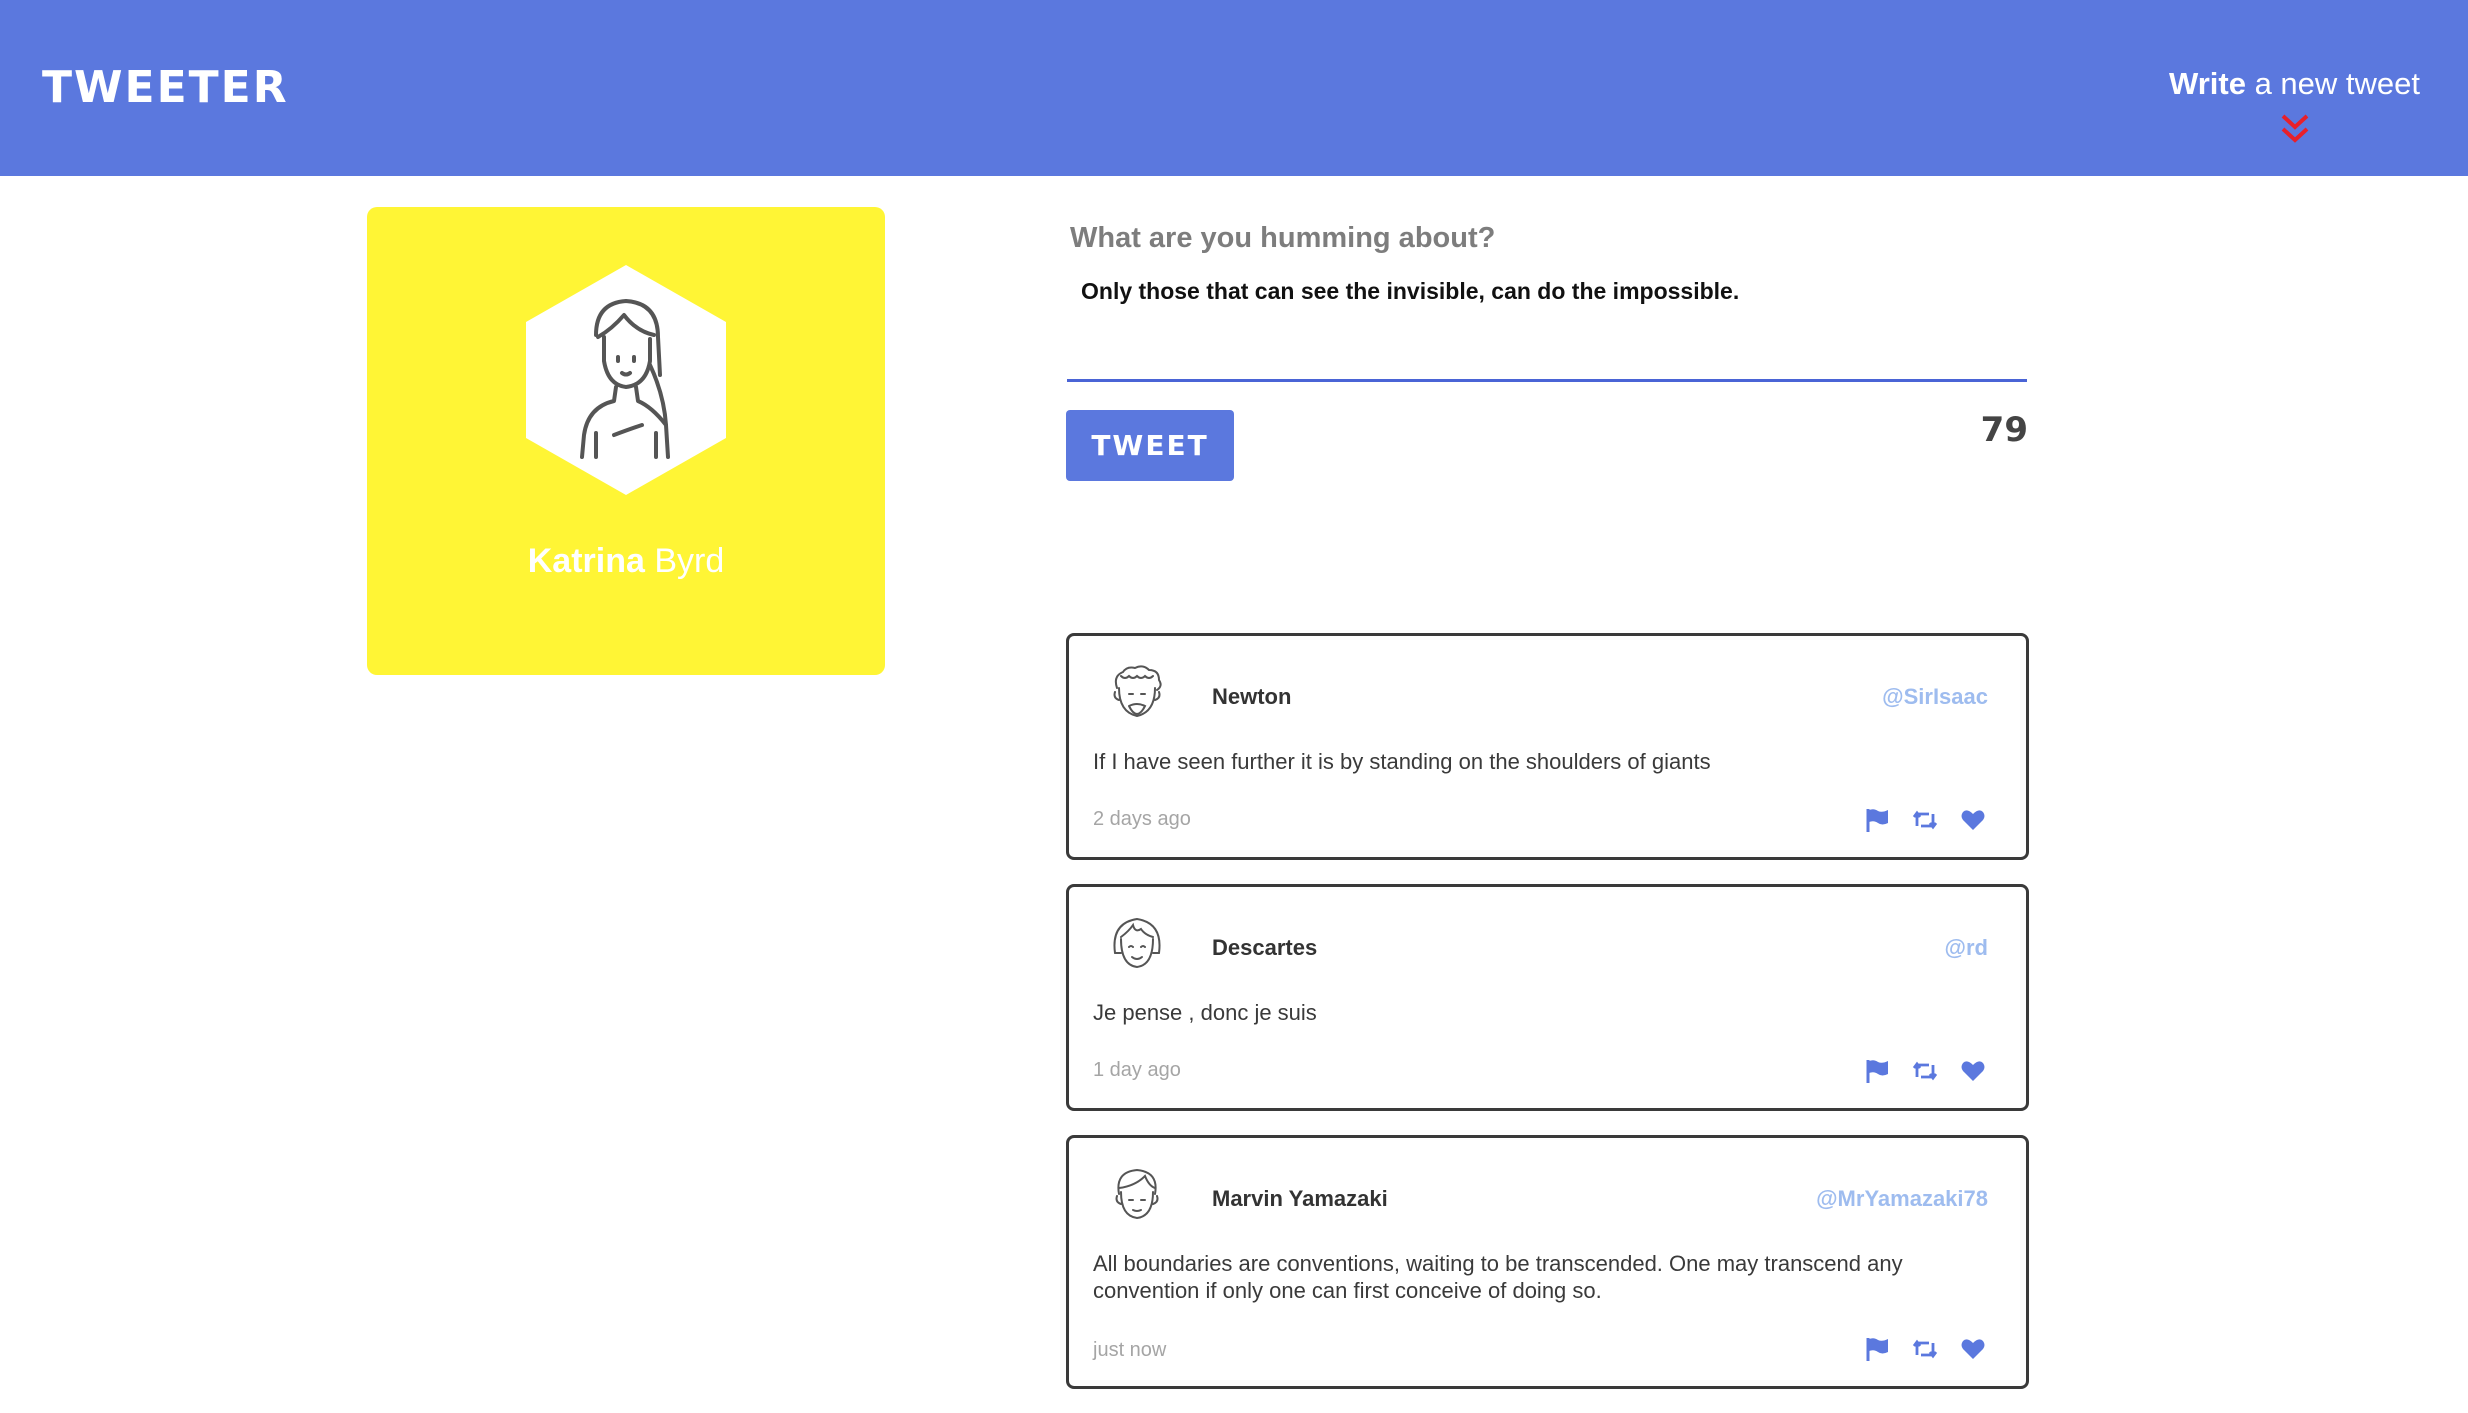 This screenshot has height=1413, width=2468. I want to click on tweet-time: 2 days ago, so click(1142, 819).